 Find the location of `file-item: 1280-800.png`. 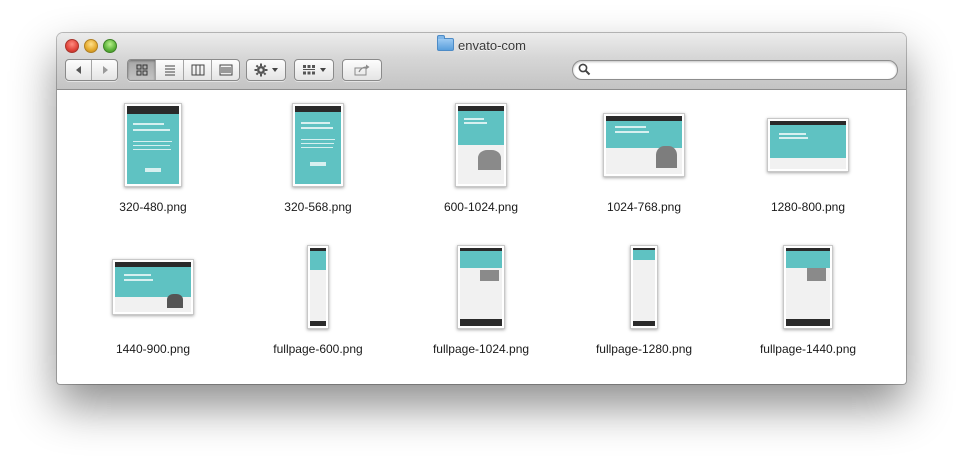

file-item: 1280-800.png is located at coordinates (808, 160).